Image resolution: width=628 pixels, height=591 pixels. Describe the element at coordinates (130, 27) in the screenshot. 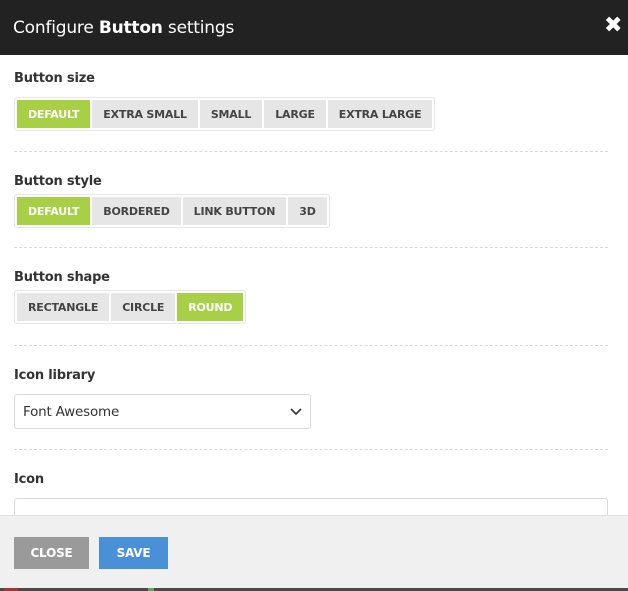

I see `title-bold: Button` at that location.